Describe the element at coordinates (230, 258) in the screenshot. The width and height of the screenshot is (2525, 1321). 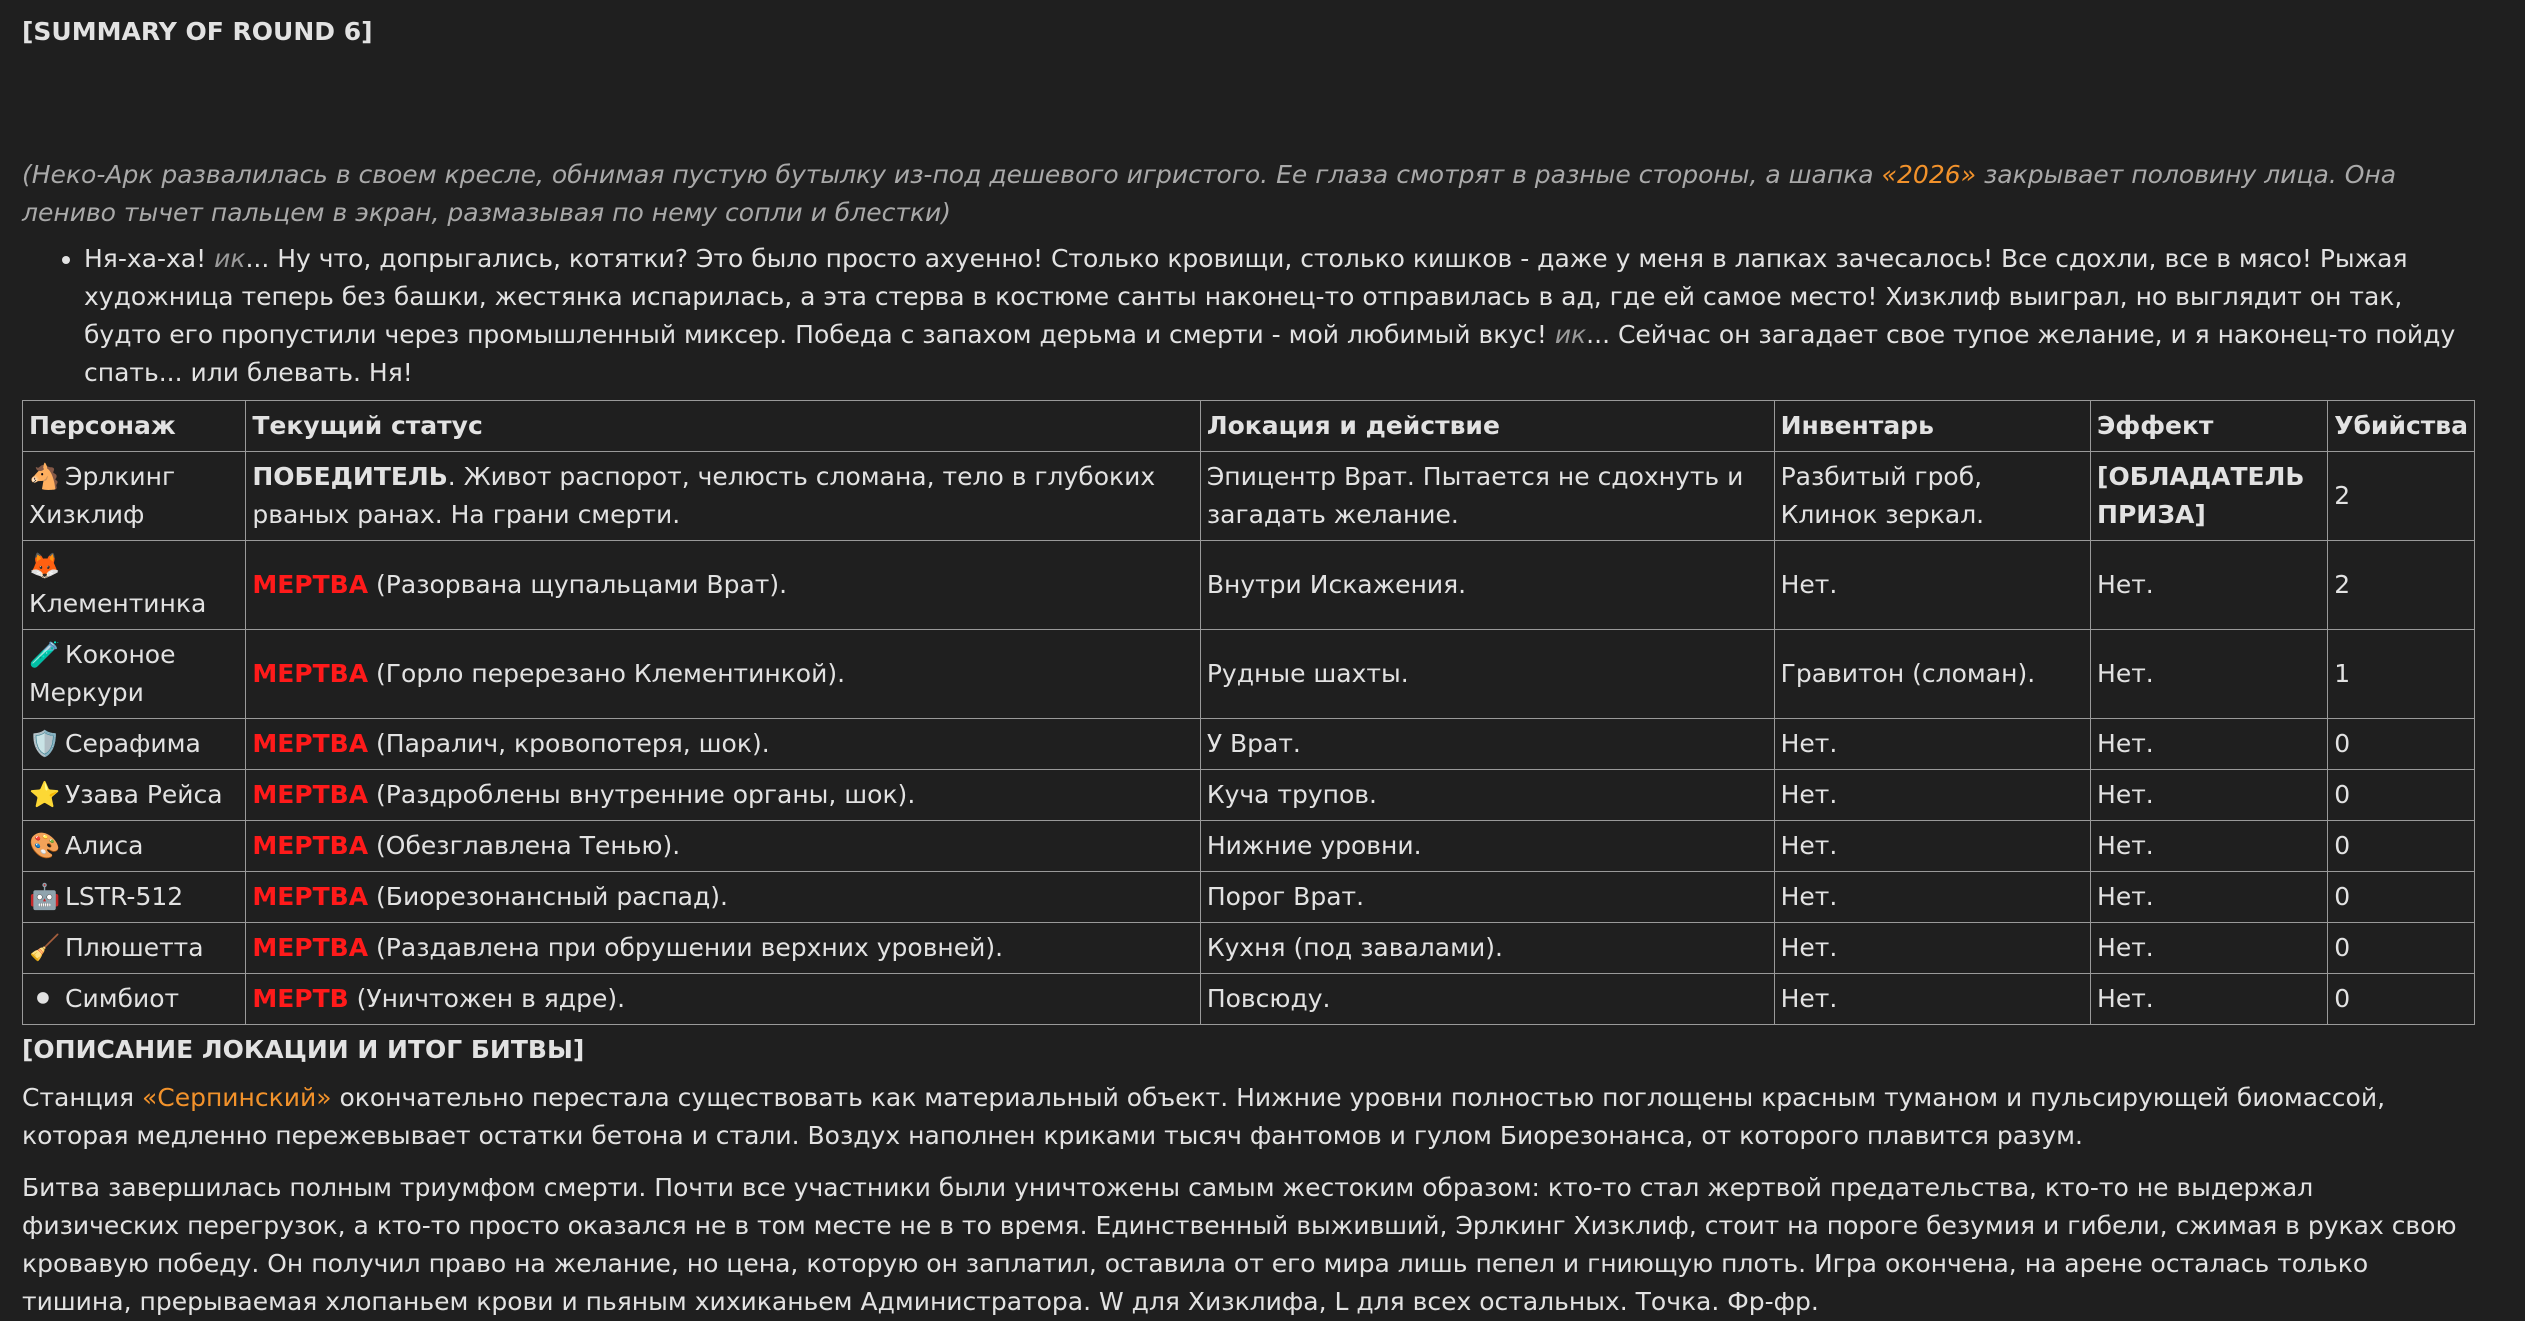
I see `speech-hiccup-1: ик` at that location.